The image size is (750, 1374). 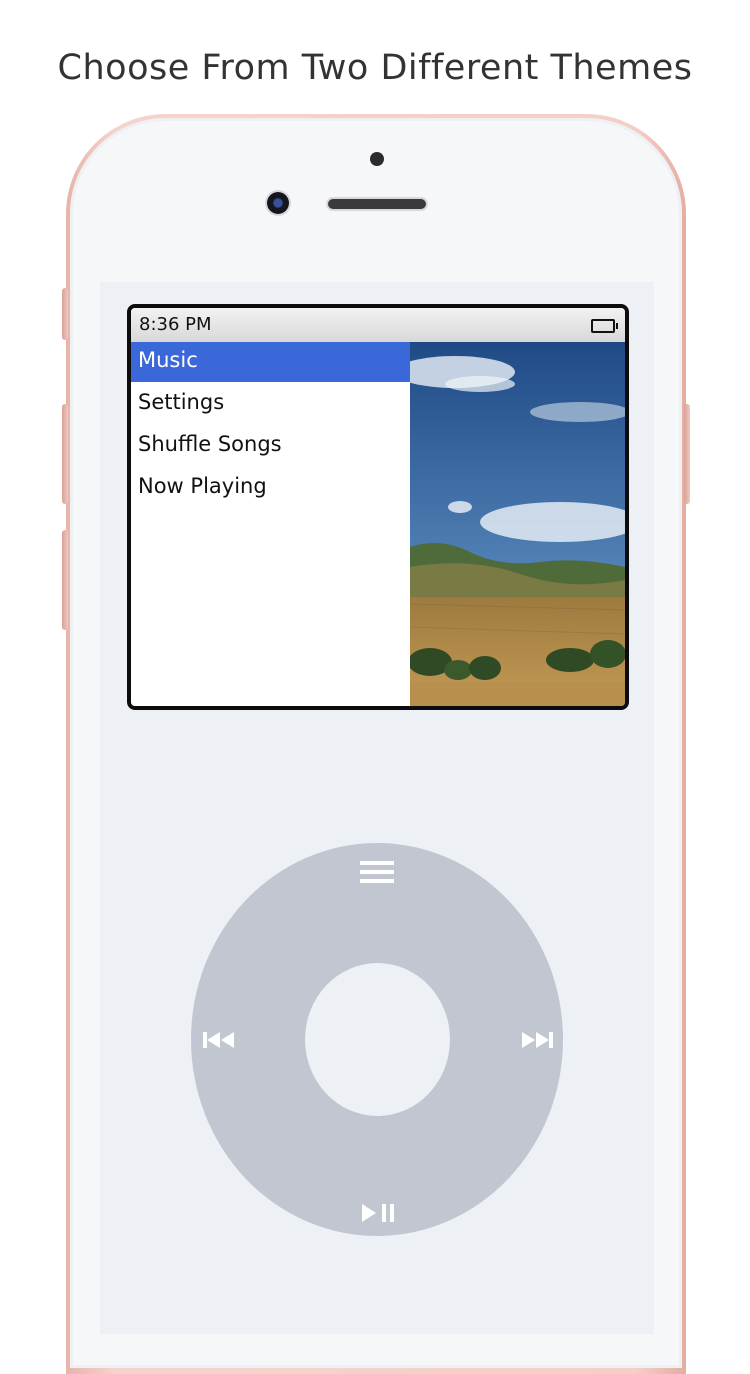 What do you see at coordinates (517, 524) in the screenshot?
I see `landscape-artwork` at bounding box center [517, 524].